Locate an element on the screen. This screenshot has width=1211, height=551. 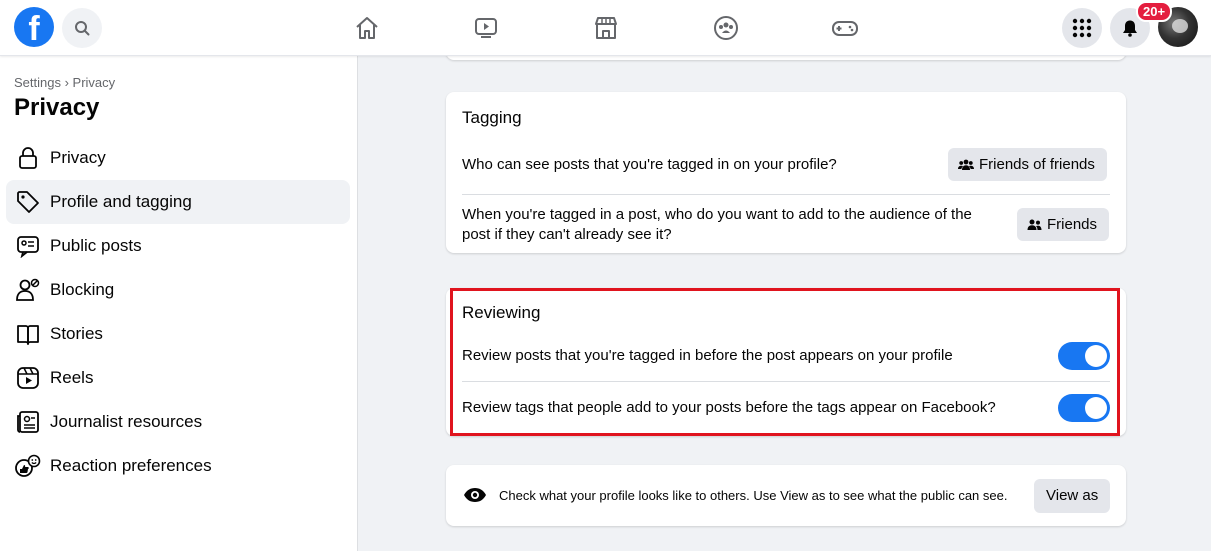
top-navigation-bar: f 20+ is located at coordinates (605, 28).